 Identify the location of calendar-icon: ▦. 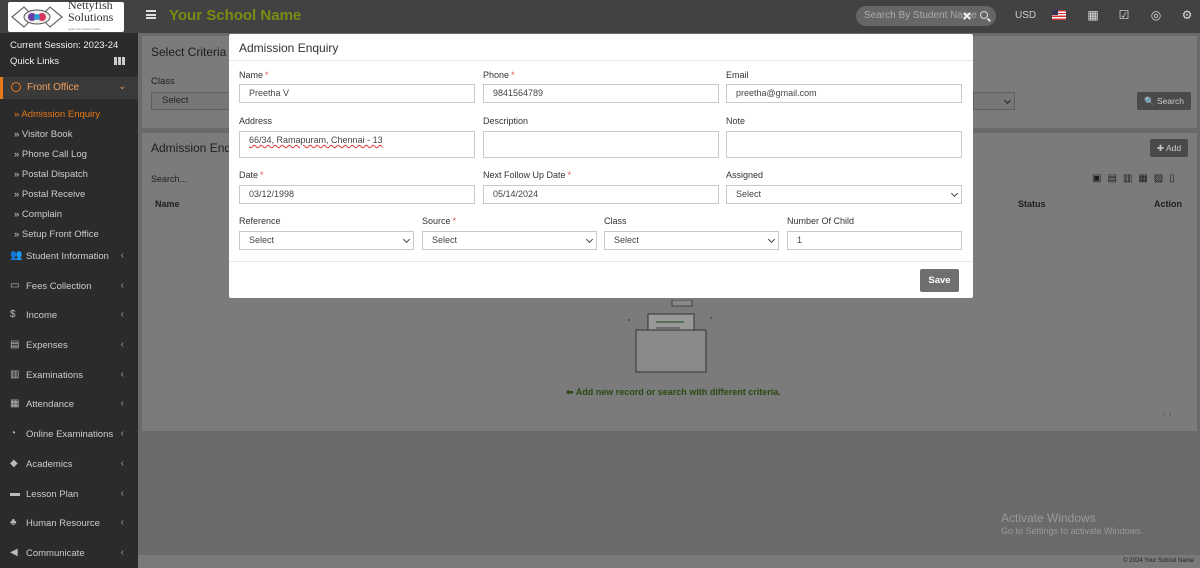
(1093, 15).